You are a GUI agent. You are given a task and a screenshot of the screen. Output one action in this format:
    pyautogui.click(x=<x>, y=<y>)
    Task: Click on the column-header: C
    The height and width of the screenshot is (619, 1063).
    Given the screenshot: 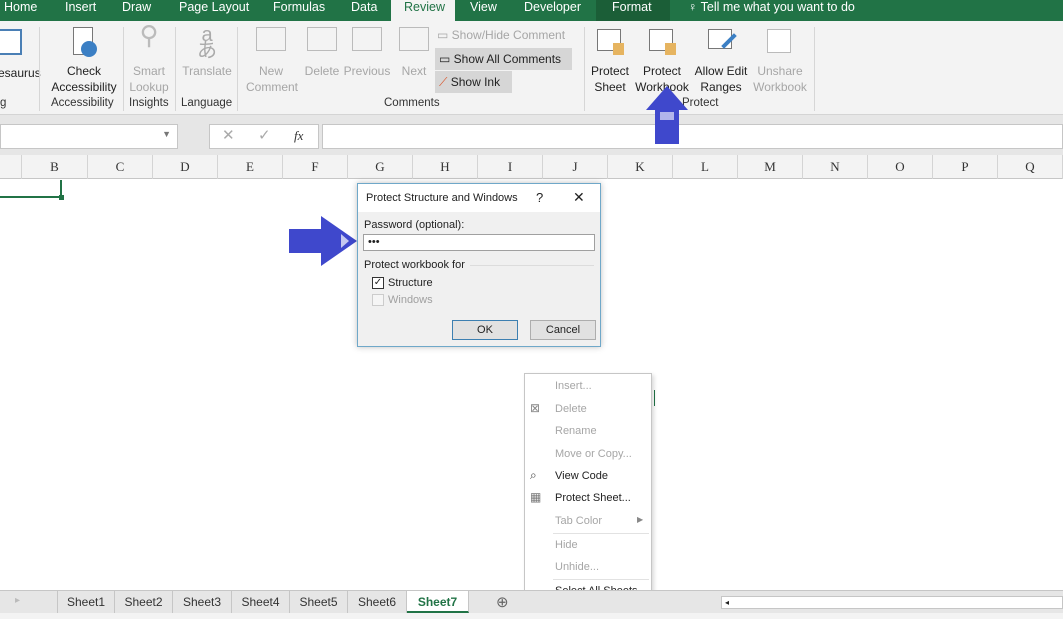 What is the action you would take?
    pyautogui.click(x=120, y=167)
    